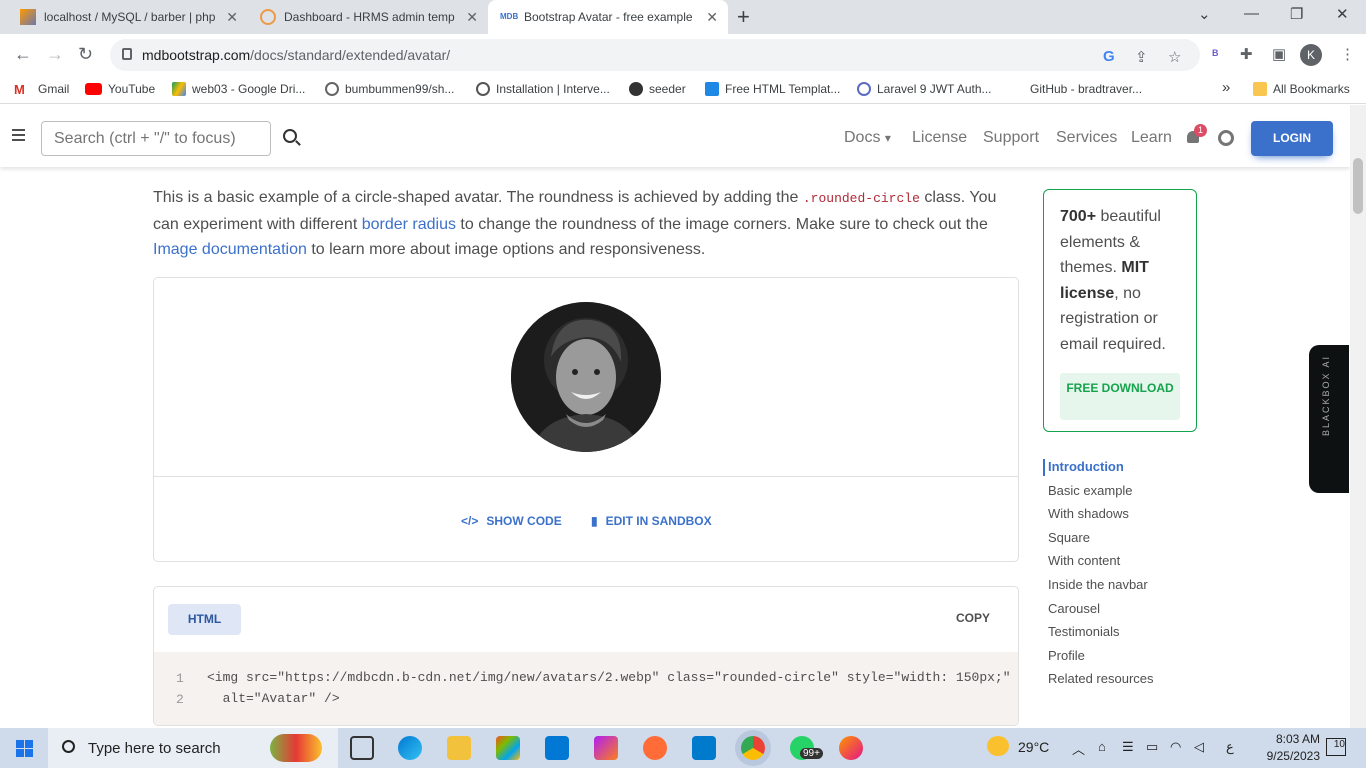 The image size is (1366, 768). I want to click on tab-phpmyadmin: localhost / MySQL / barber | php ✕, so click(128, 17).